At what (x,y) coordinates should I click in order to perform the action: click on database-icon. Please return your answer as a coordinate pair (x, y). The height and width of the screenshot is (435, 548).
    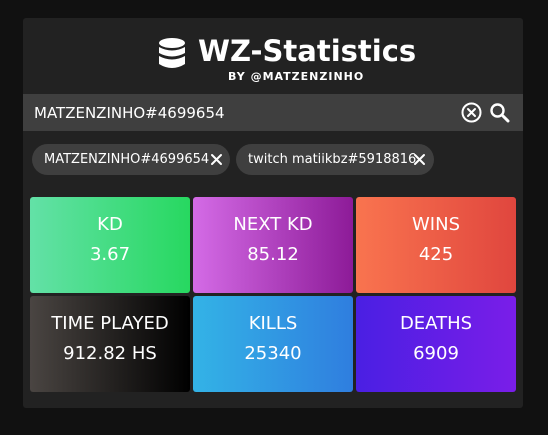
    Looking at the image, I should click on (172, 53).